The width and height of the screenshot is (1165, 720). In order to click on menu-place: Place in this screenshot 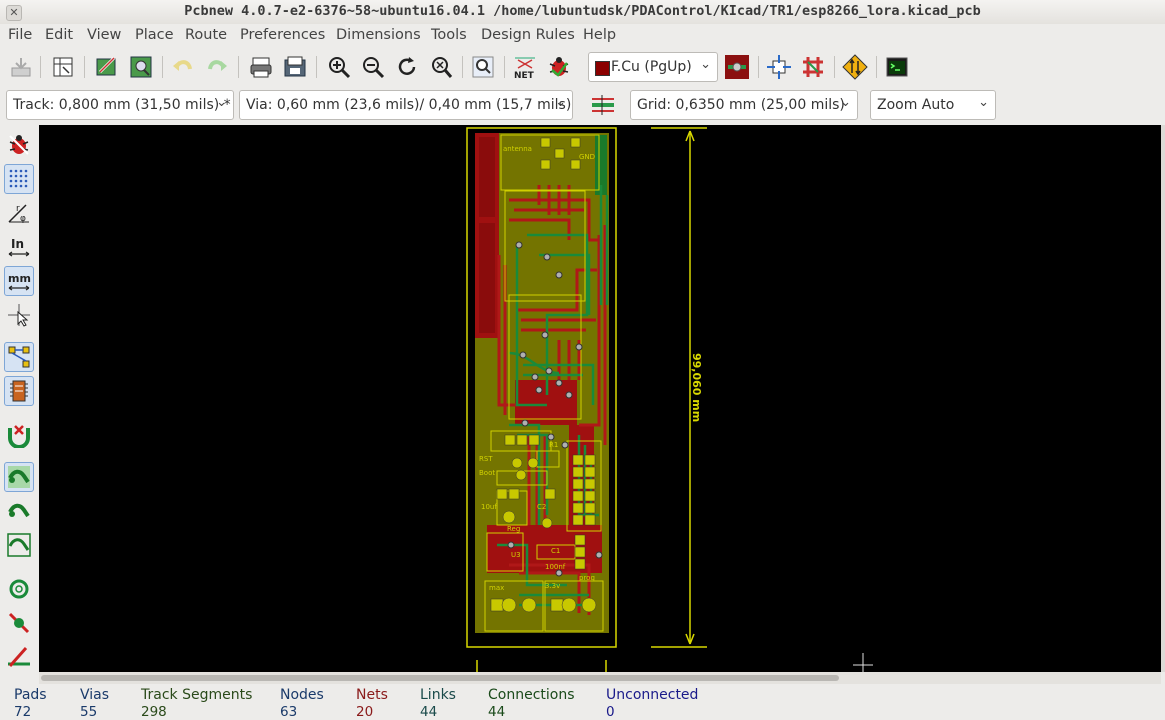, I will do `click(154, 35)`.